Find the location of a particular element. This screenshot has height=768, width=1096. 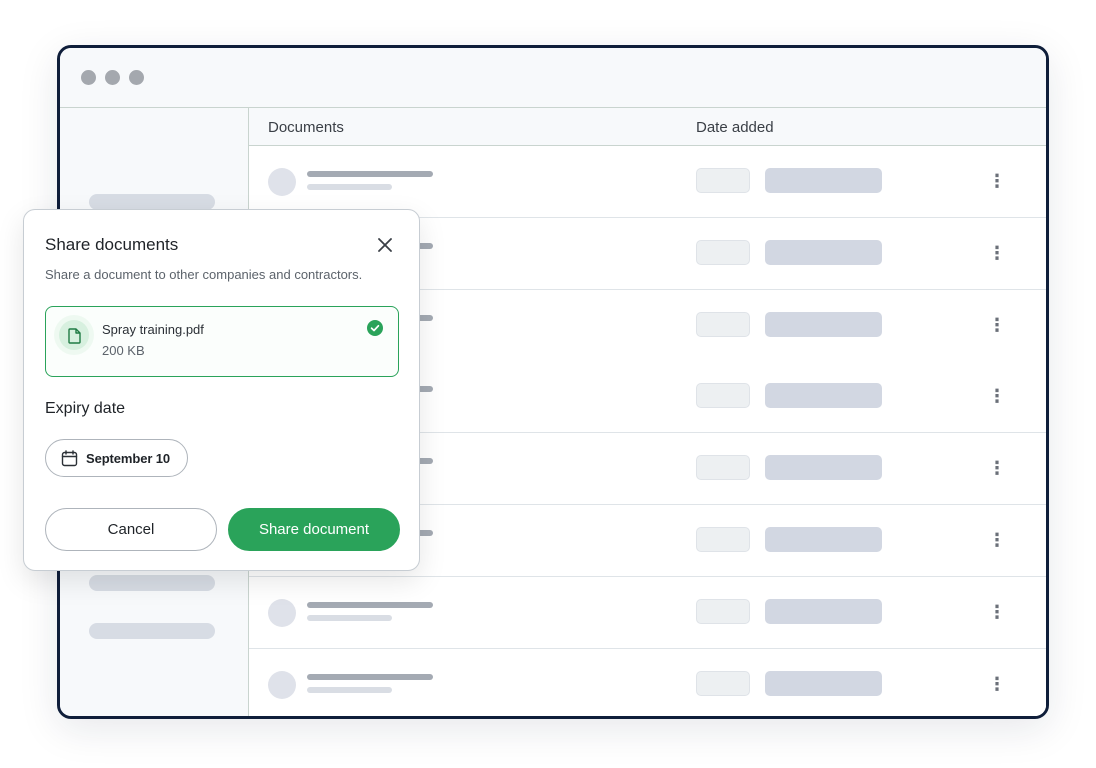

share-document-button: Share document is located at coordinates (314, 529).